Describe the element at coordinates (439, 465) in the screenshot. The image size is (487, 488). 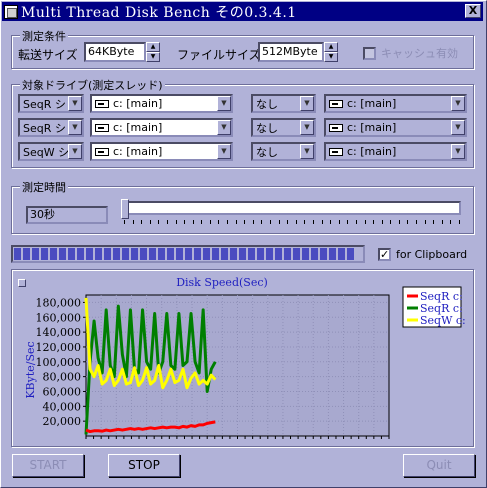
I see `quit-button: Quit` at that location.